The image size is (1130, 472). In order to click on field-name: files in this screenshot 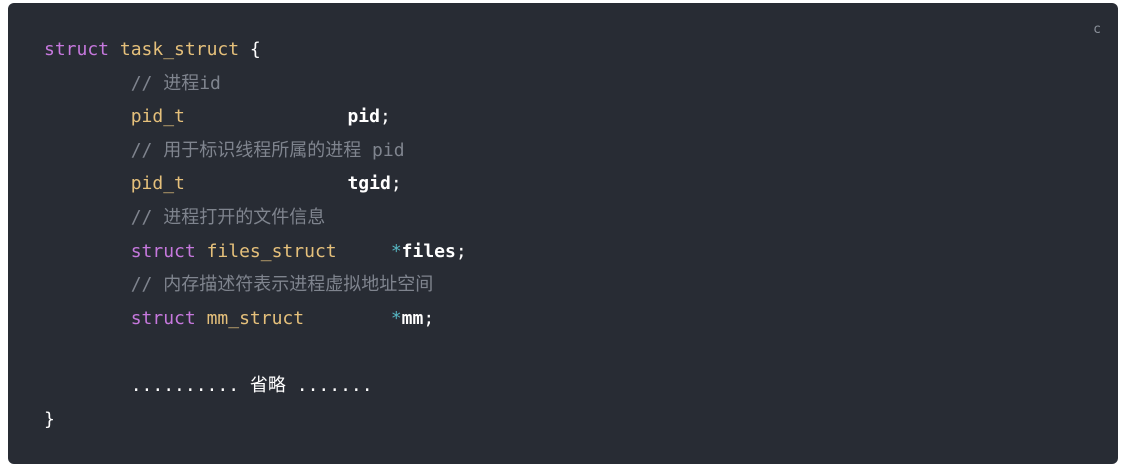, I will do `click(428, 251)`.